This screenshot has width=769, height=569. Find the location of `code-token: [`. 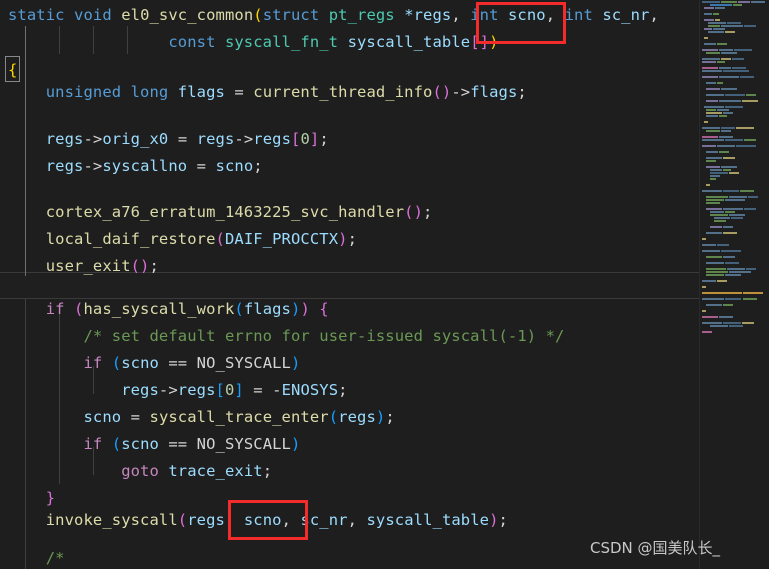

code-token: [ is located at coordinates (220, 390).